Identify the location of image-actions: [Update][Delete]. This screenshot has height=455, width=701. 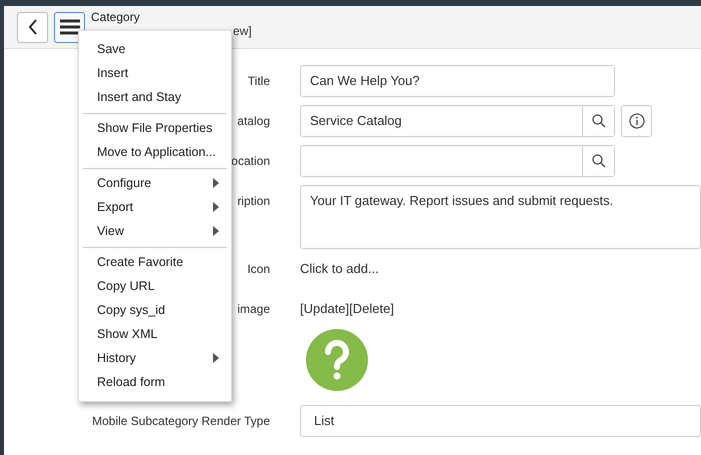
(347, 309).